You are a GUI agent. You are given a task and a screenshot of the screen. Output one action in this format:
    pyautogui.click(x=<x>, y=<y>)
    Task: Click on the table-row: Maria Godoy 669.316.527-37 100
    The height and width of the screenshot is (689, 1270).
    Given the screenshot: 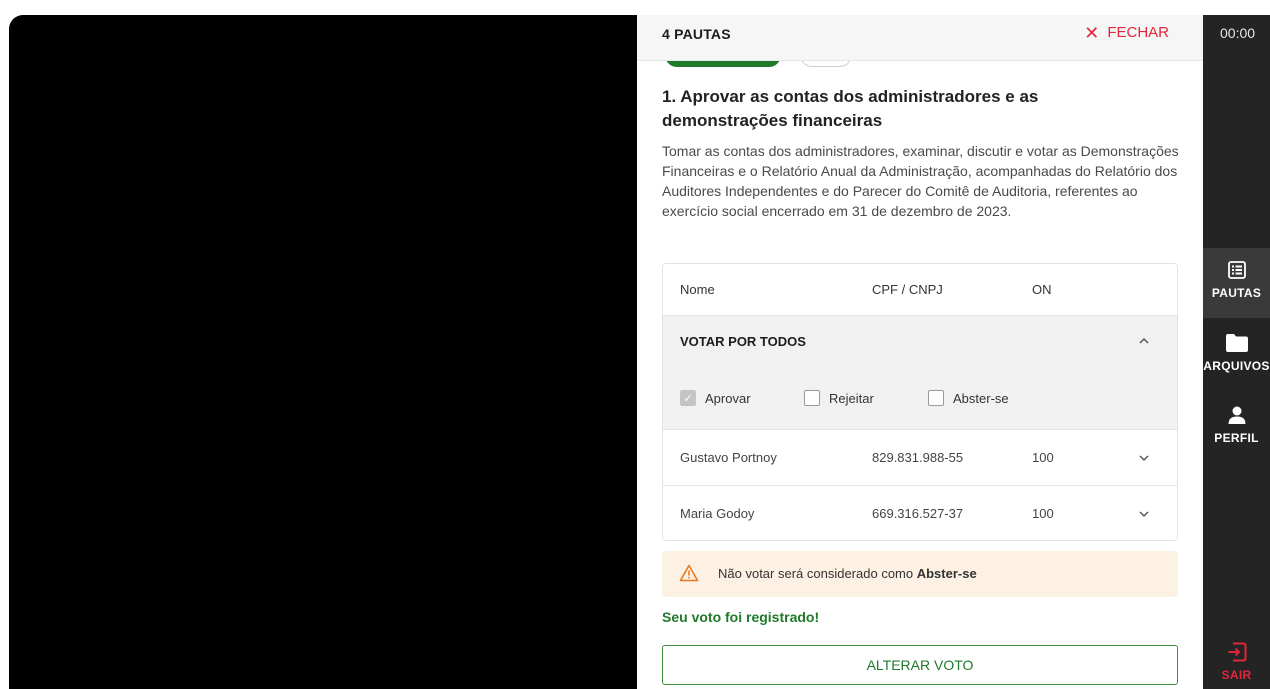 What is the action you would take?
    pyautogui.click(x=920, y=513)
    